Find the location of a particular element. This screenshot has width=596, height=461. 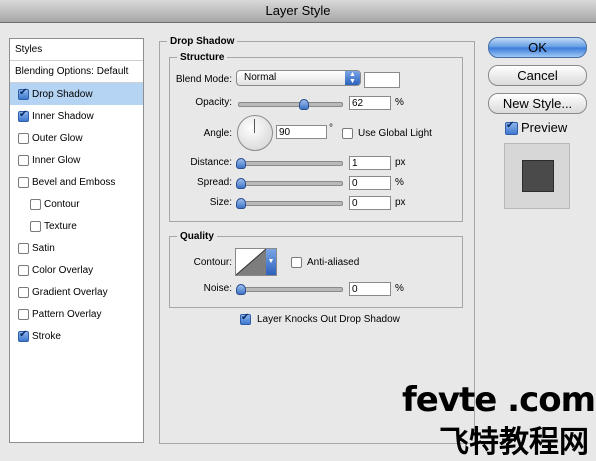

style-item: Outer Glow is located at coordinates (76, 138).